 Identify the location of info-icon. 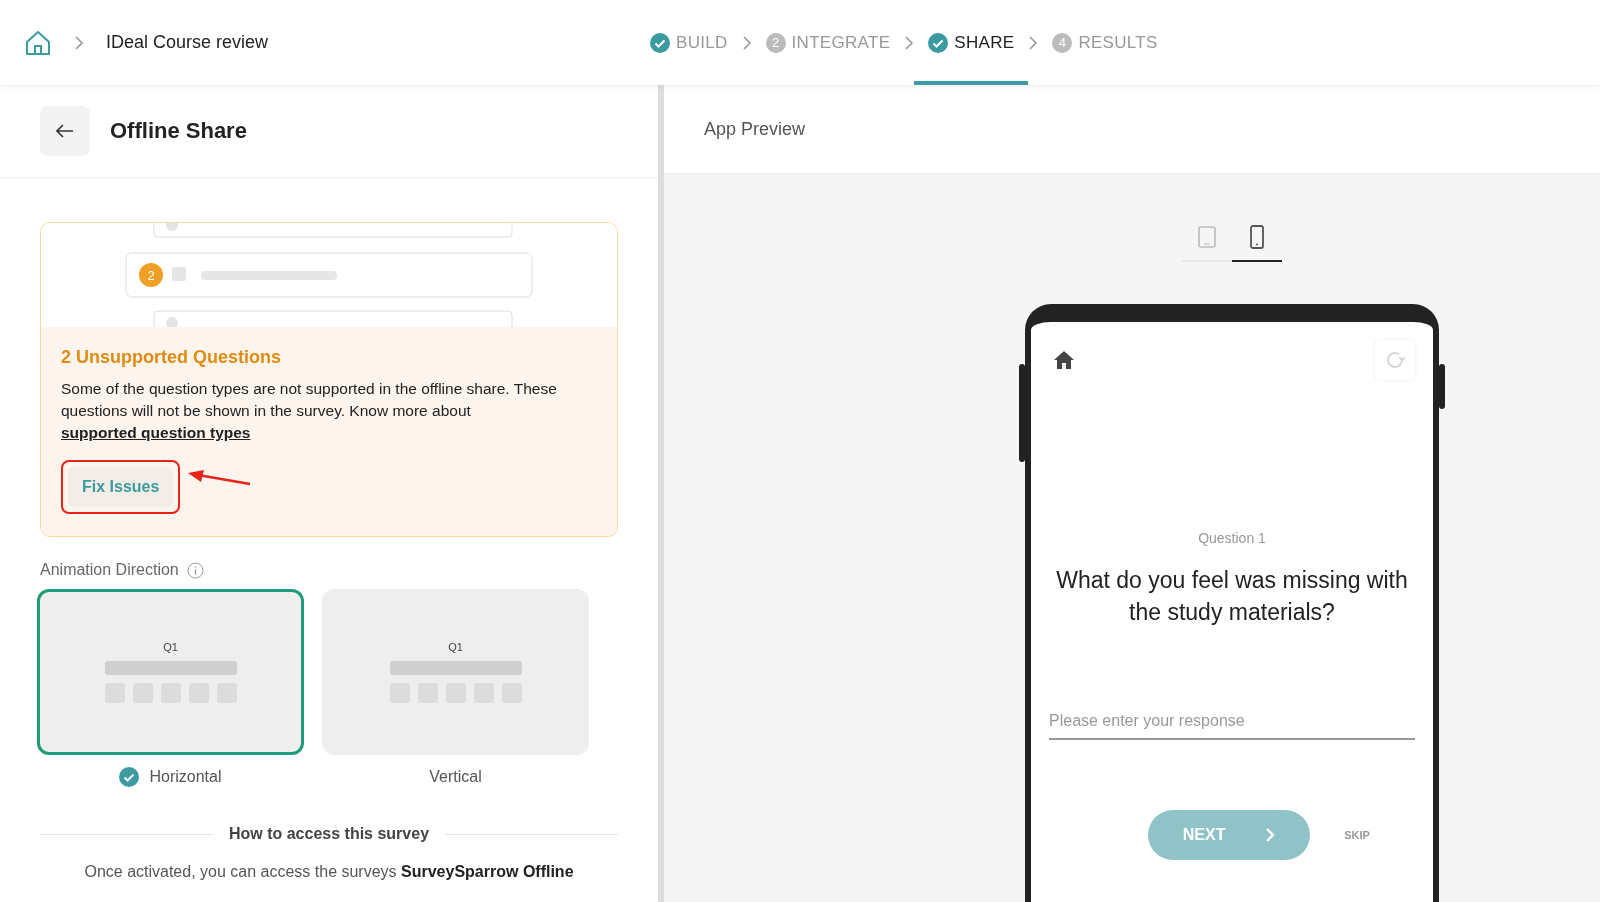
(195, 570).